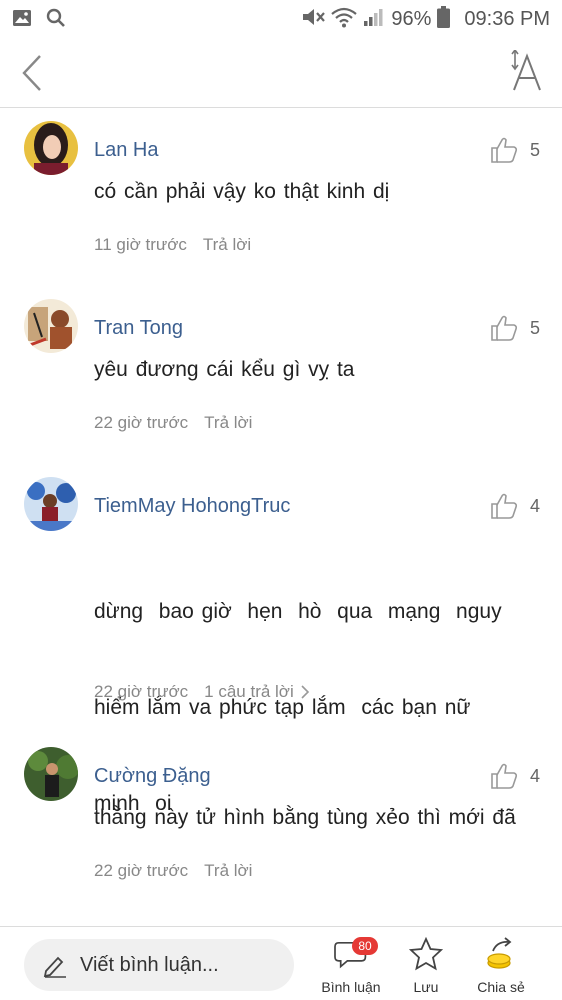 The height and width of the screenshot is (1000, 562). Describe the element at coordinates (426, 953) in the screenshot. I see `star-icon` at that location.